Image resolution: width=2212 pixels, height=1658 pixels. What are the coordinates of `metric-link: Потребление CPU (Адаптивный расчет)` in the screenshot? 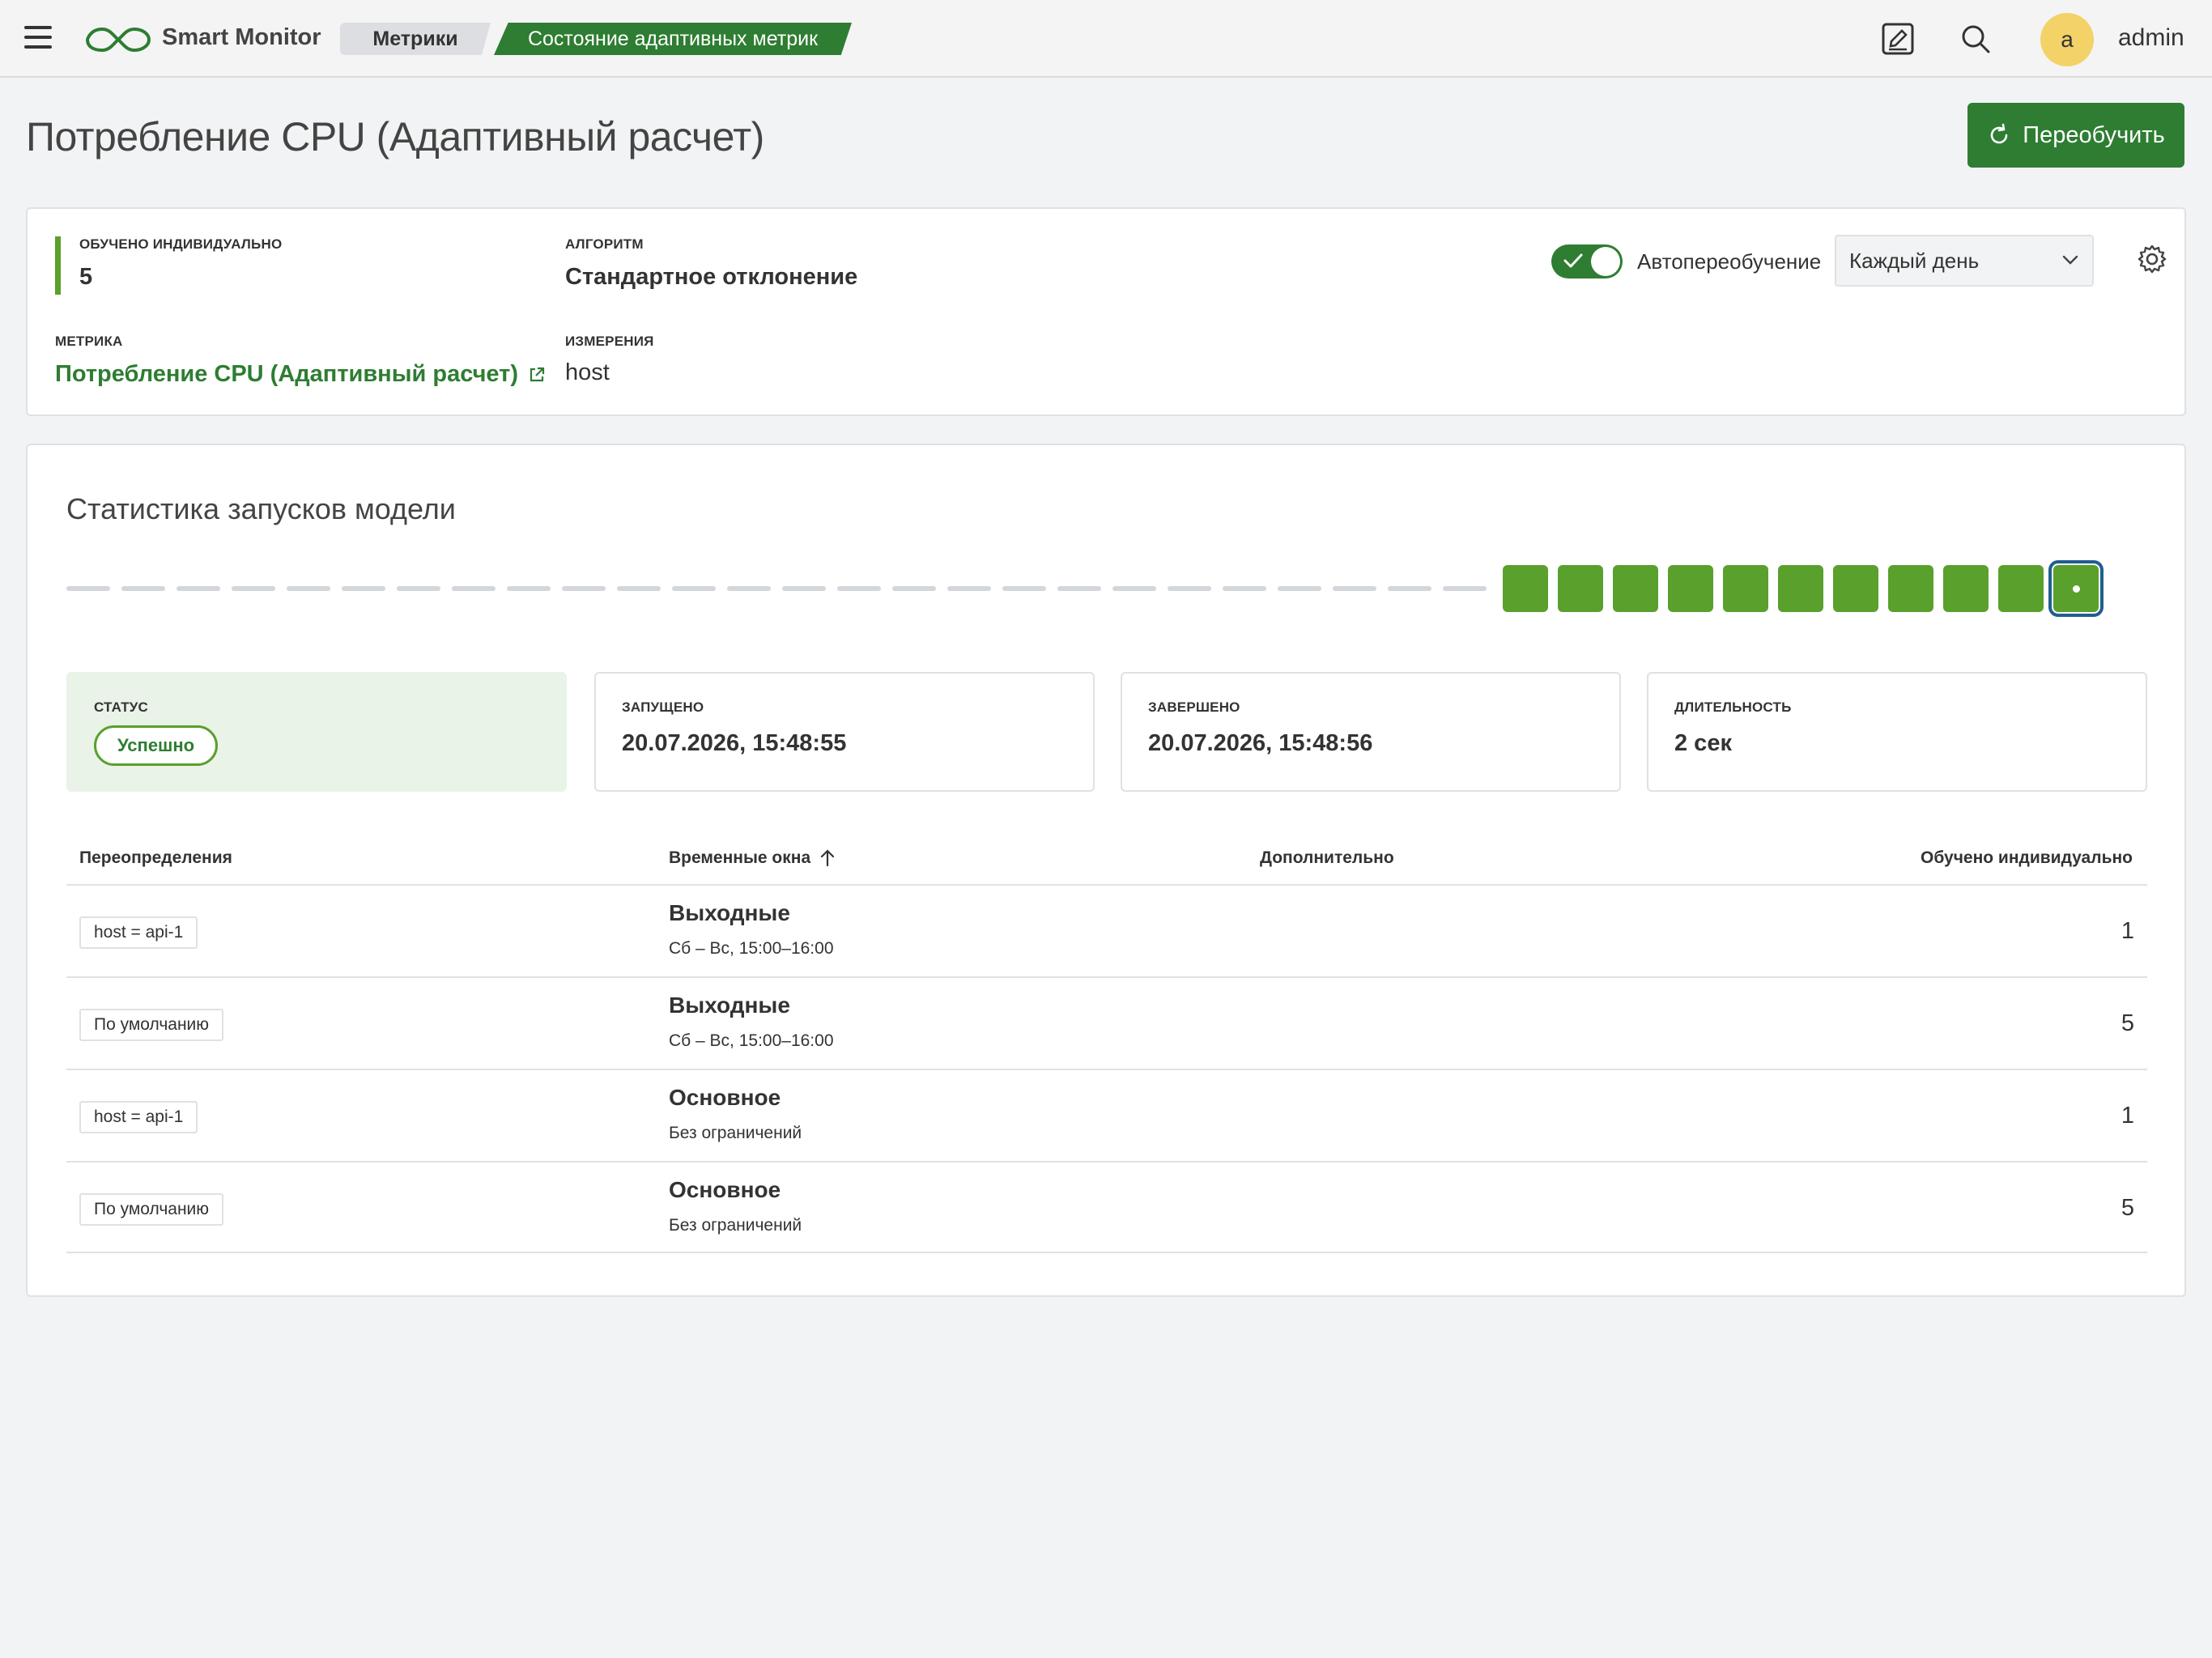 It's located at (301, 374).